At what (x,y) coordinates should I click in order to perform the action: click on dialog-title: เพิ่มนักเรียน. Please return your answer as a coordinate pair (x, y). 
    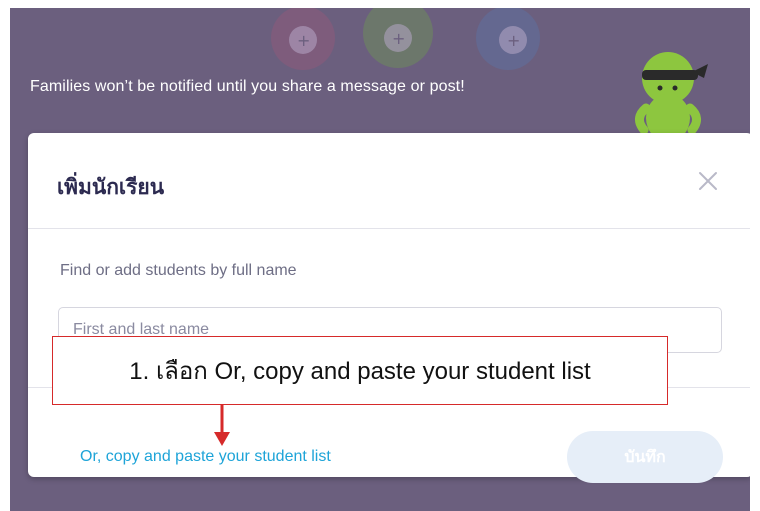
    Looking at the image, I should click on (111, 187).